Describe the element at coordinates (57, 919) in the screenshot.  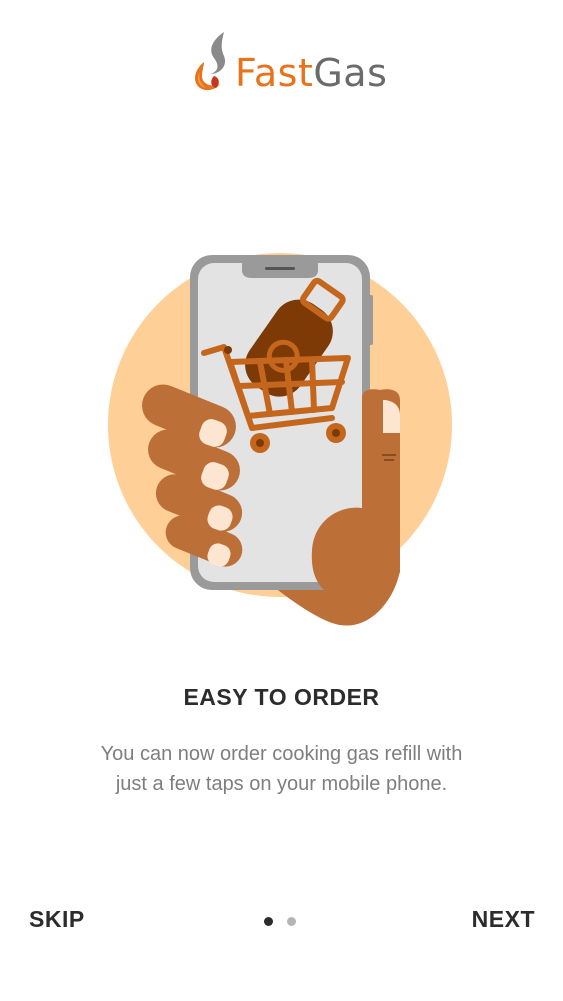
I see `skip-button: SKIP` at that location.